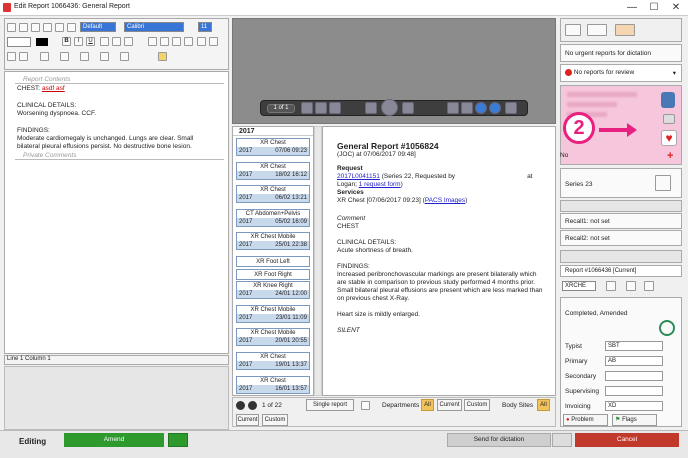 This screenshot has width=688, height=458. What do you see at coordinates (273, 170) in the screenshot?
I see `history-item: XR Chest 2017 18/02 16:12` at bounding box center [273, 170].